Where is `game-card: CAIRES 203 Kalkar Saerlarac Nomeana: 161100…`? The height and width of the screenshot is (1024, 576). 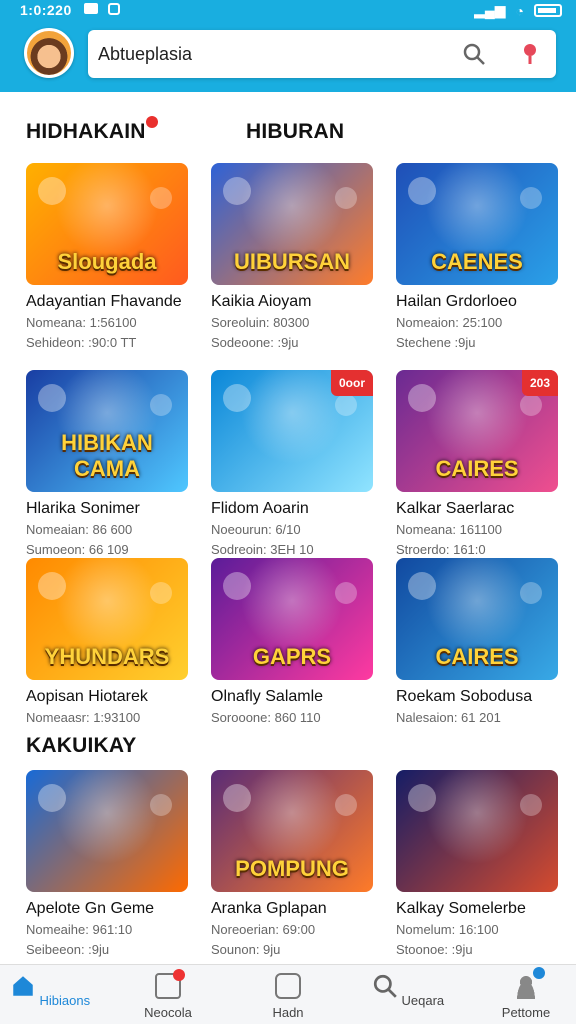 game-card: CAIRES 203 Kalkar Saerlarac Nomeana: 161100… is located at coordinates (477, 464).